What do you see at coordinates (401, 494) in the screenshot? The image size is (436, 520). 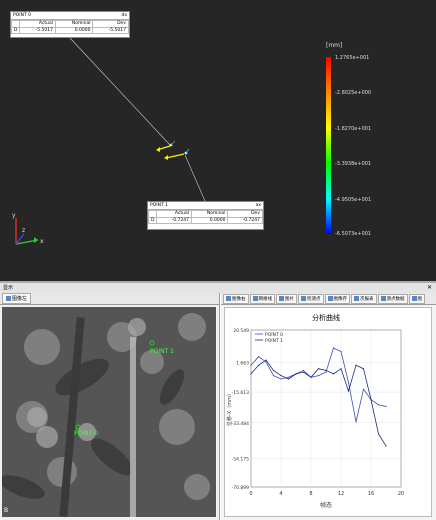 I see `x-tick-label: 20` at bounding box center [401, 494].